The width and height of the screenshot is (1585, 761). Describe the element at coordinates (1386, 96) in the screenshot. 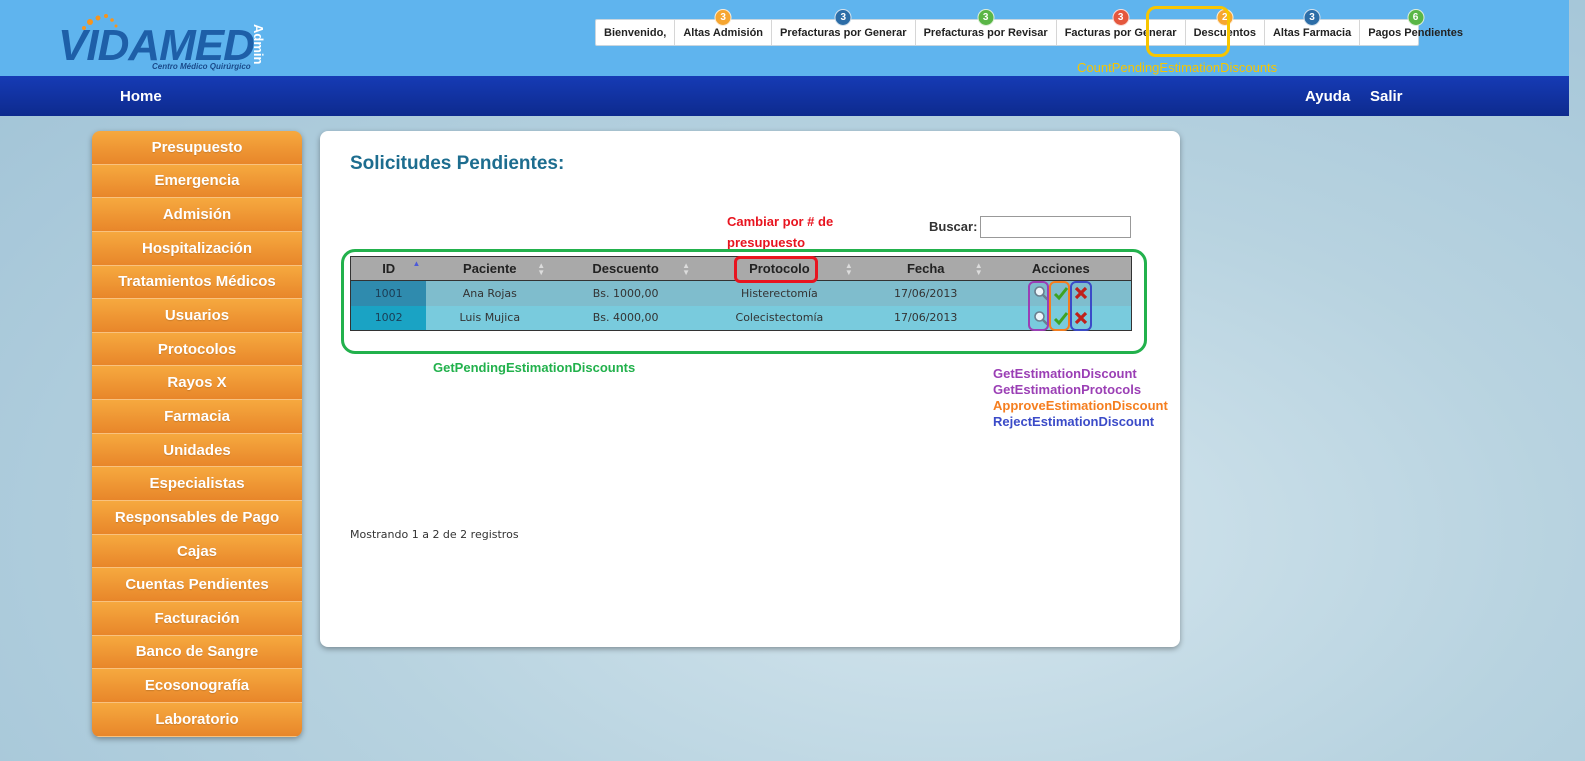

I see `nav-logout: Salir` at that location.